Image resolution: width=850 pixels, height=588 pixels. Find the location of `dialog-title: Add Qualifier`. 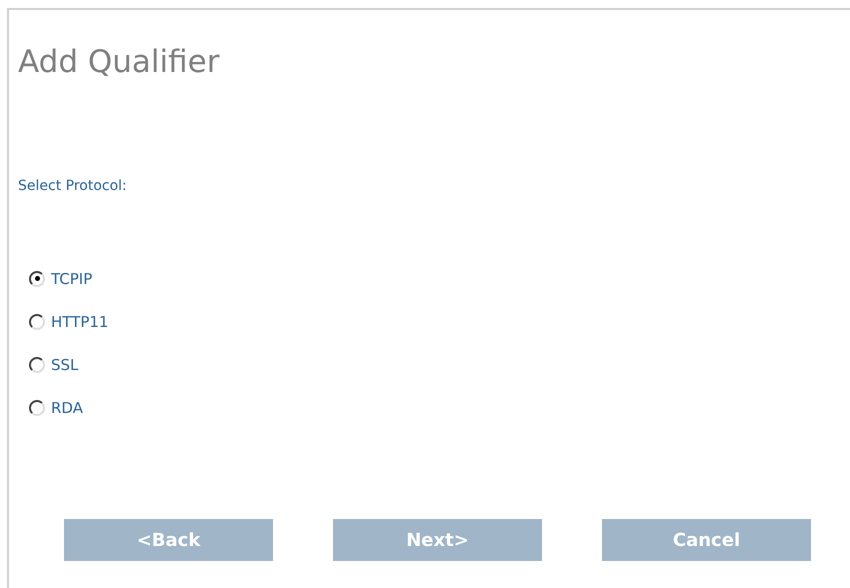

dialog-title: Add Qualifier is located at coordinates (119, 62).